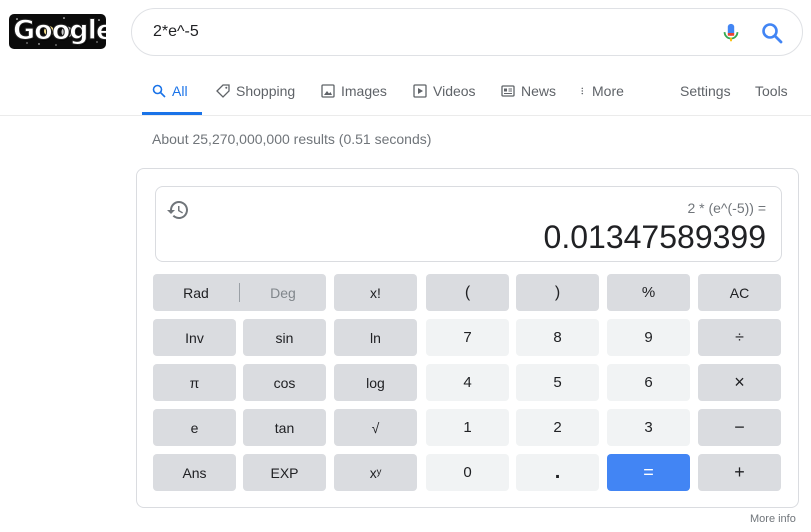  I want to click on calculator-result: 0.01347589399, so click(654, 237).